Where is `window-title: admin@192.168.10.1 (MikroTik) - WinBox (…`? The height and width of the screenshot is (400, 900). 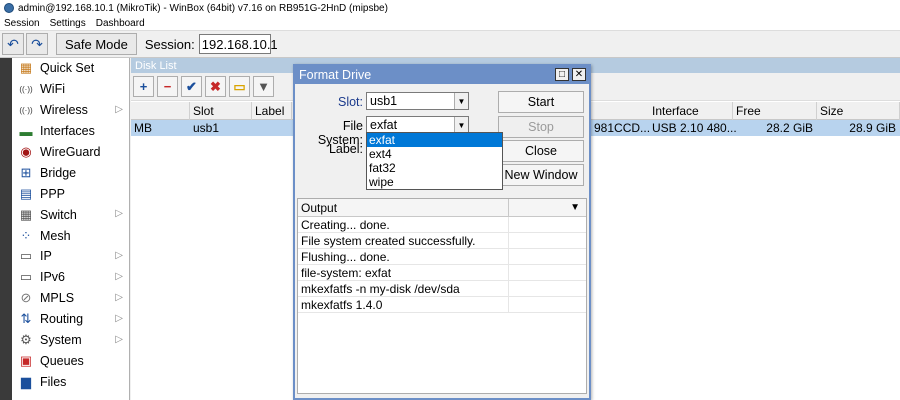
window-title: admin@192.168.10.1 (MikroTik) - WinBox (… is located at coordinates (203, 8).